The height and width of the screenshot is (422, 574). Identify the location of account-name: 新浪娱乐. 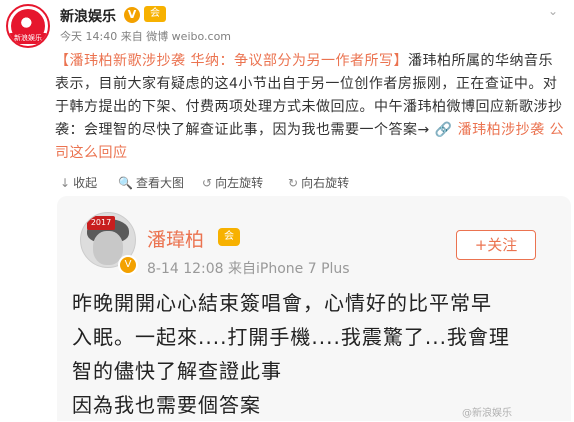
(88, 16).